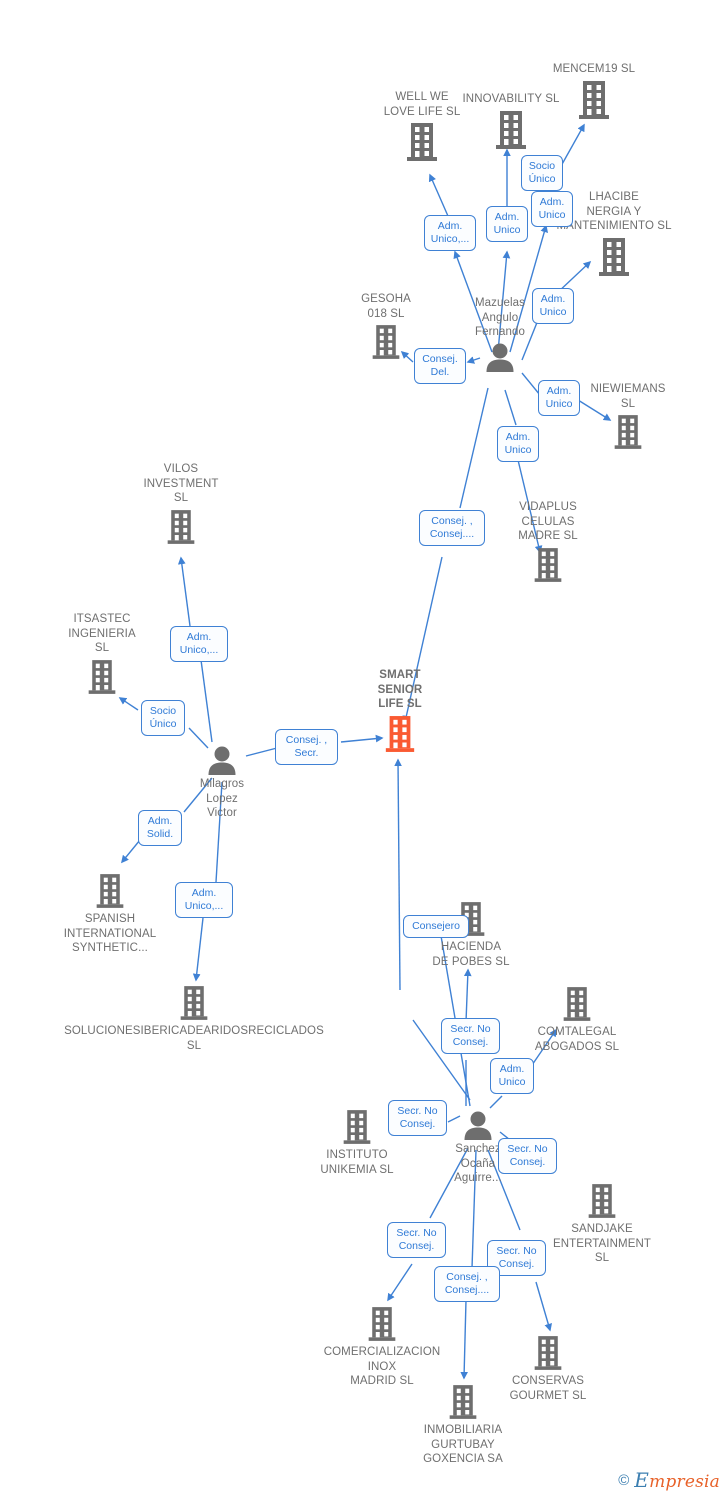  What do you see at coordinates (594, 69) in the screenshot?
I see `node-label: MENCEM19 SL` at bounding box center [594, 69].